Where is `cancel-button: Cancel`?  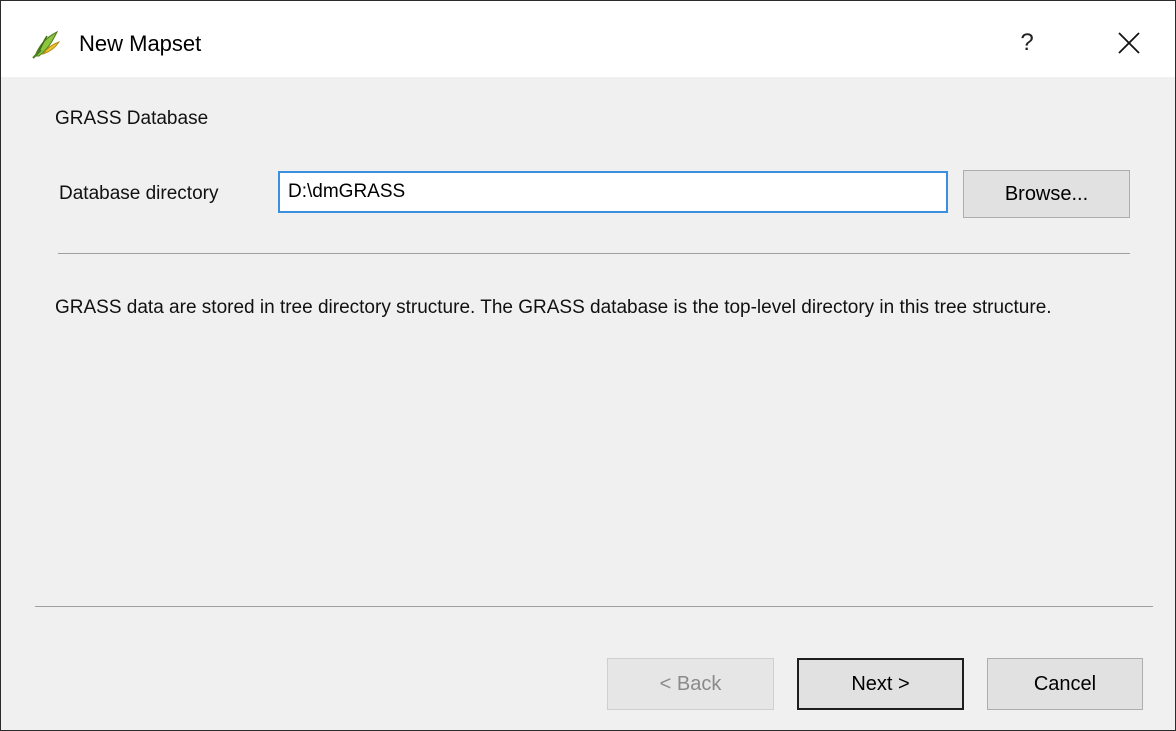 cancel-button: Cancel is located at coordinates (1065, 684).